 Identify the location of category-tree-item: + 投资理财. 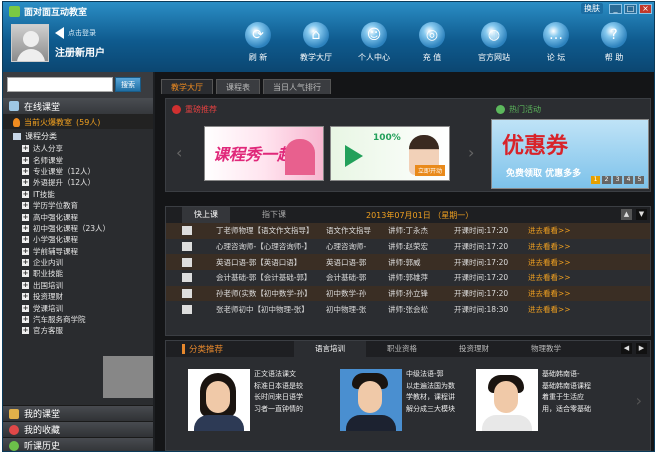
(78, 296).